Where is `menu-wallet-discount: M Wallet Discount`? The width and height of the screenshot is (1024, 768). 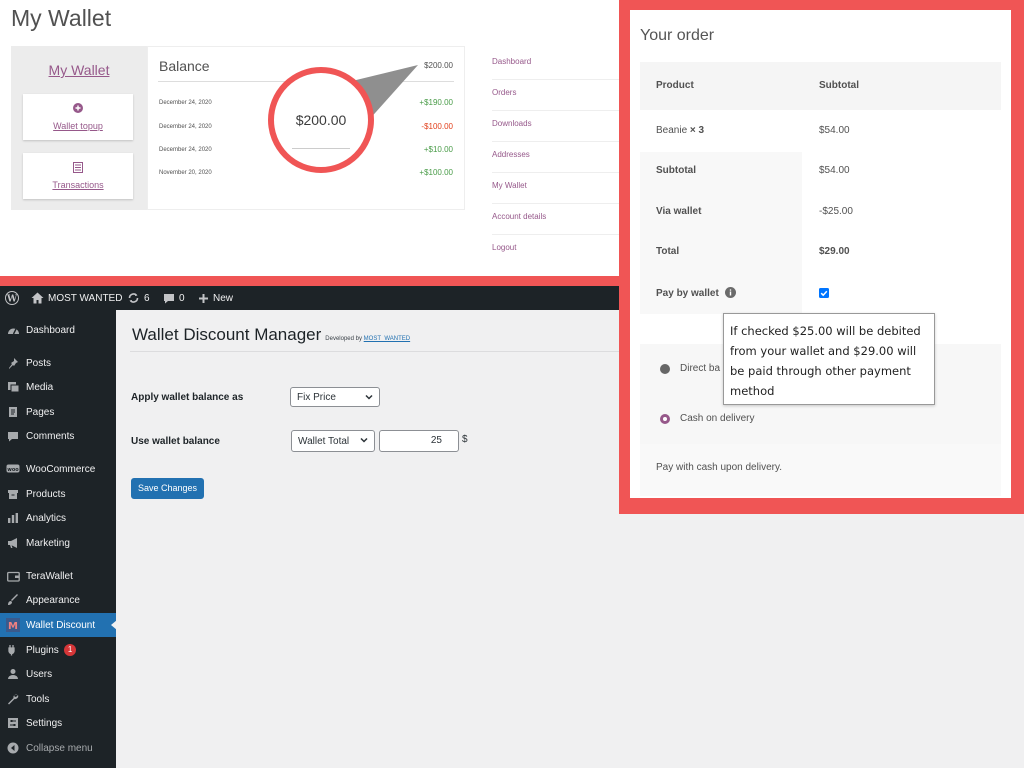
menu-wallet-discount: M Wallet Discount is located at coordinates (58, 625).